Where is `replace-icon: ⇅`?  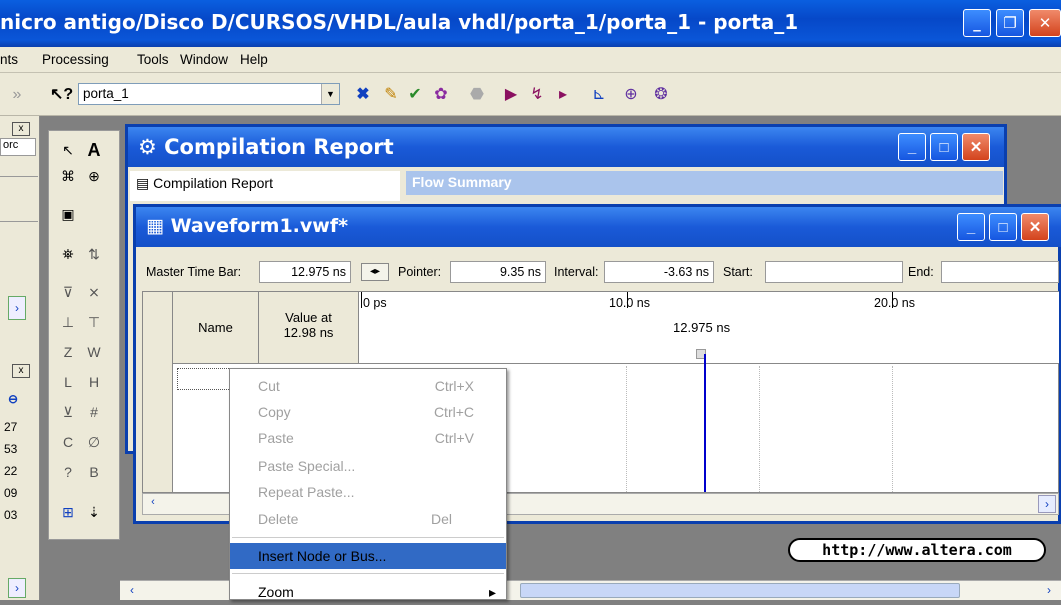
replace-icon: ⇅ is located at coordinates (94, 254).